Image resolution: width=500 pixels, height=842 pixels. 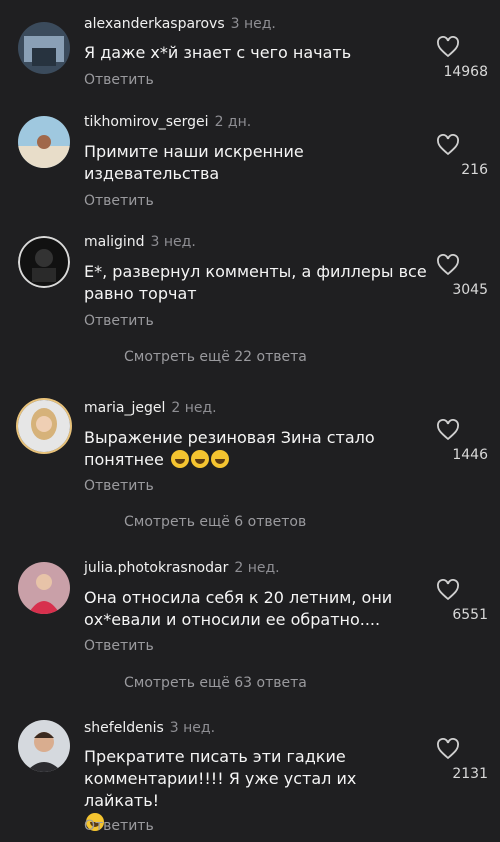 I want to click on username: julia.photokrasnodar, so click(x=156, y=568).